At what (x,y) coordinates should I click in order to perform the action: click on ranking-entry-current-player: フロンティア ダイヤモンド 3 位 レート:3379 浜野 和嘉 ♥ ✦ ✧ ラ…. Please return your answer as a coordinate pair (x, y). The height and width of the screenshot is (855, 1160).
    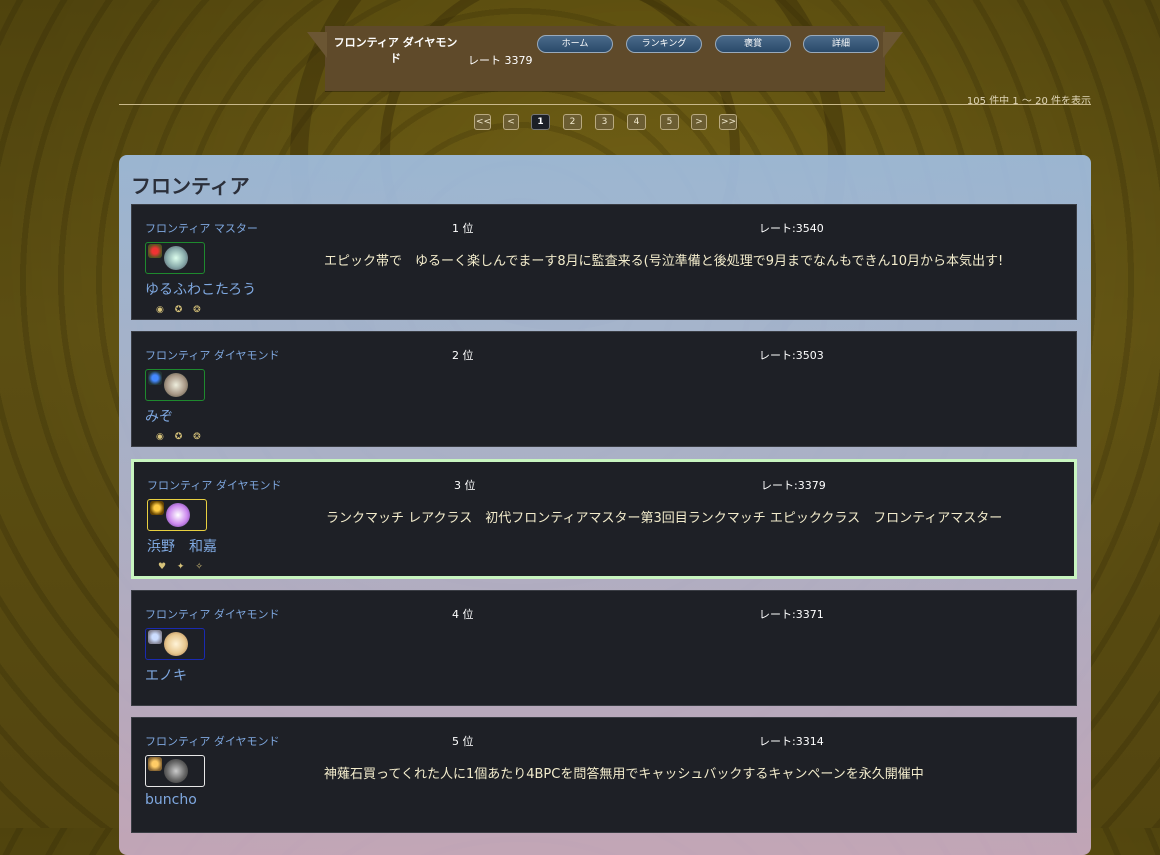
    Looking at the image, I should click on (604, 519).